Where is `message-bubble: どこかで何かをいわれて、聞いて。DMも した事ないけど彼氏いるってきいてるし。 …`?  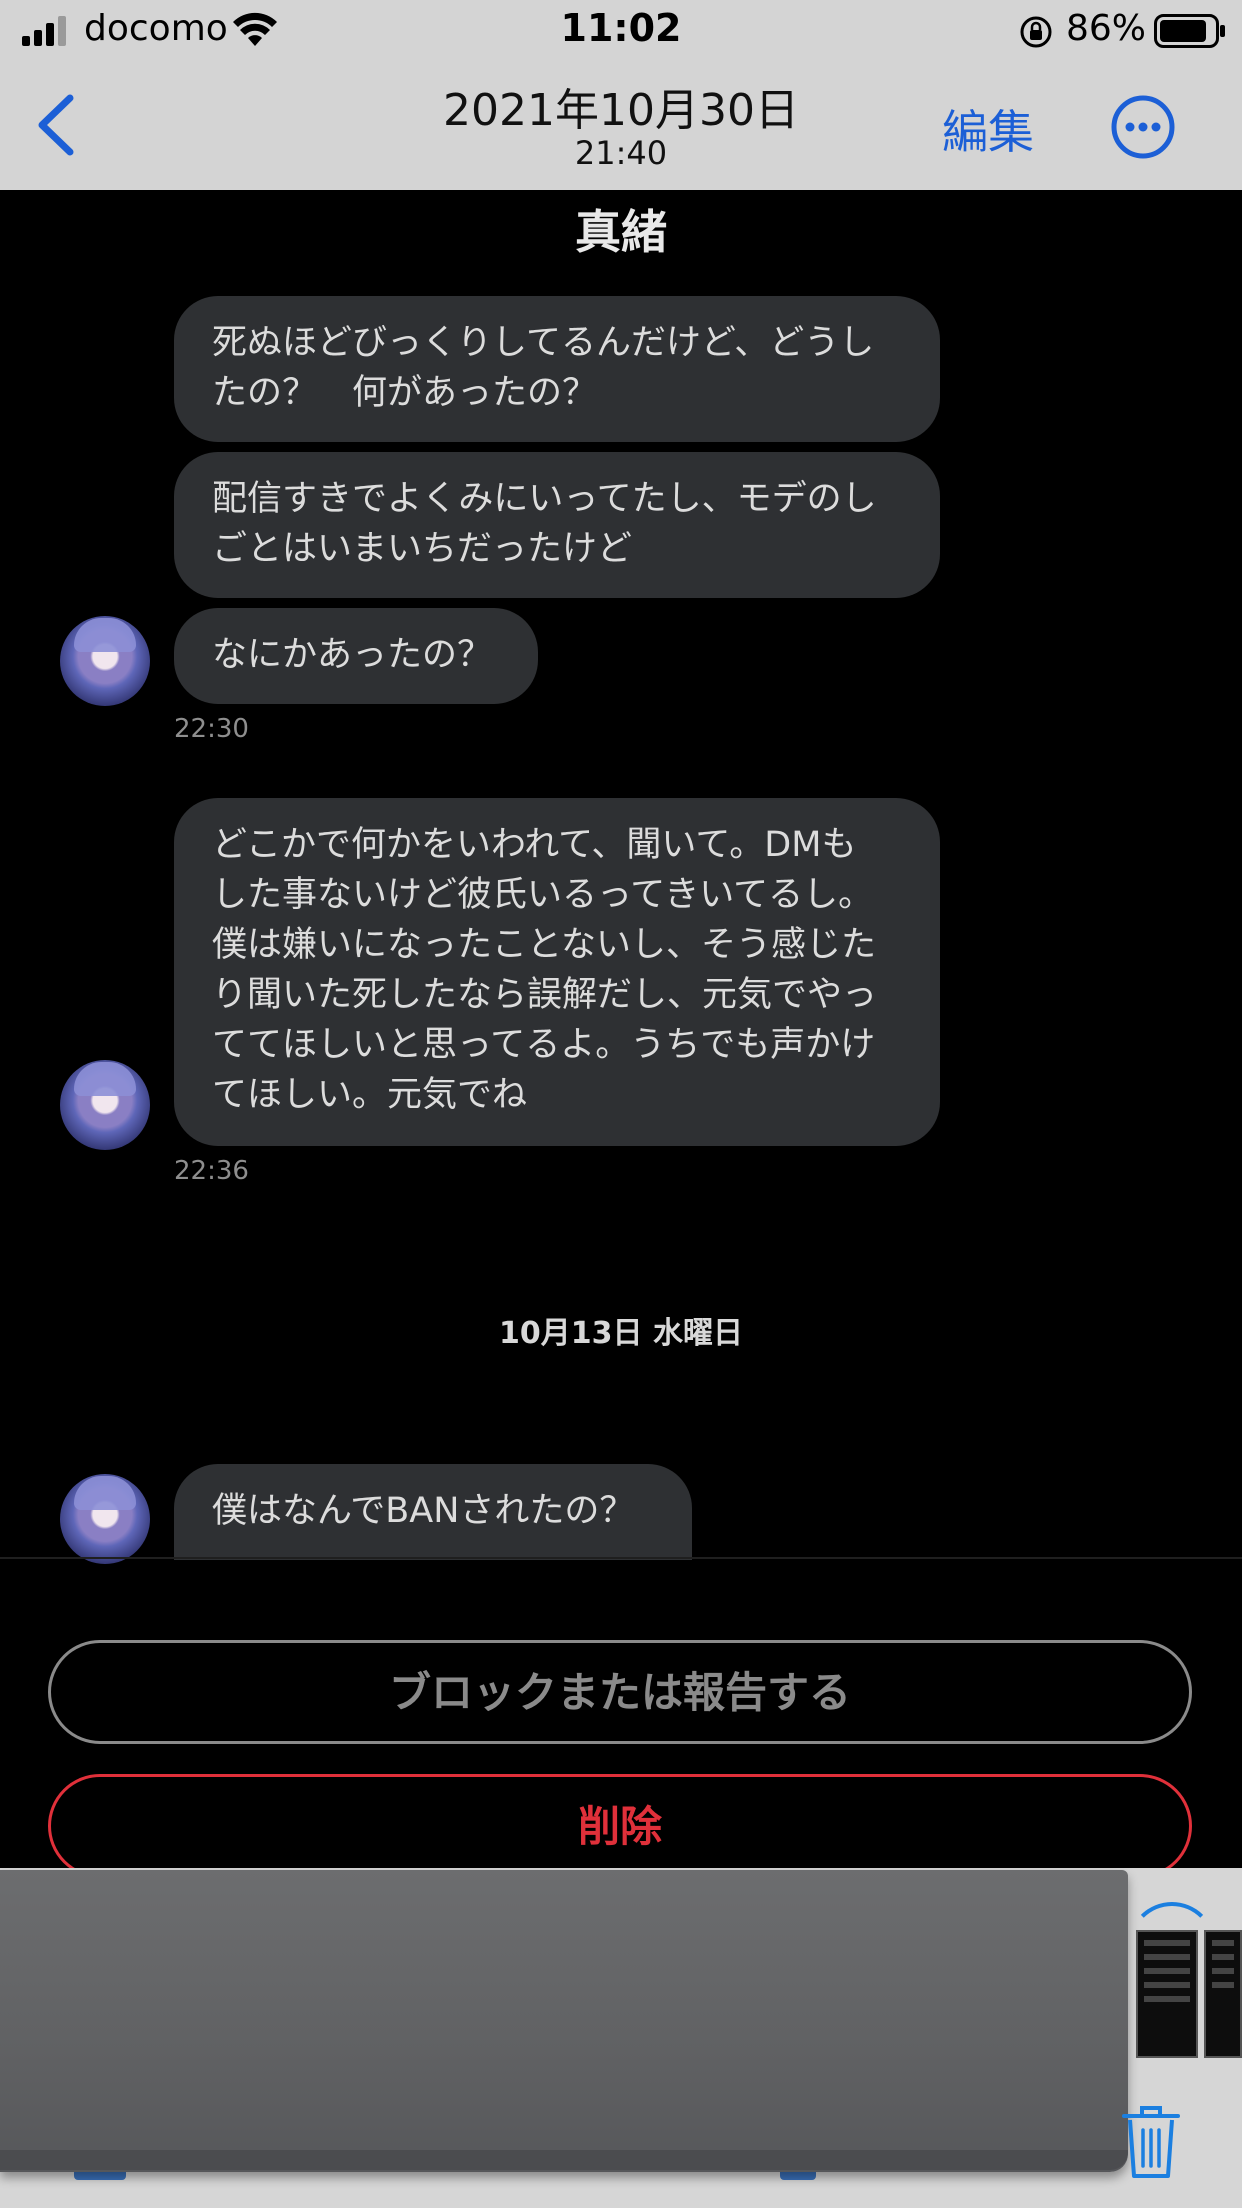 message-bubble: どこかで何かをいわれて、聞いて。DMも した事ないけど彼氏いるってきいてるし。 … is located at coordinates (557, 972).